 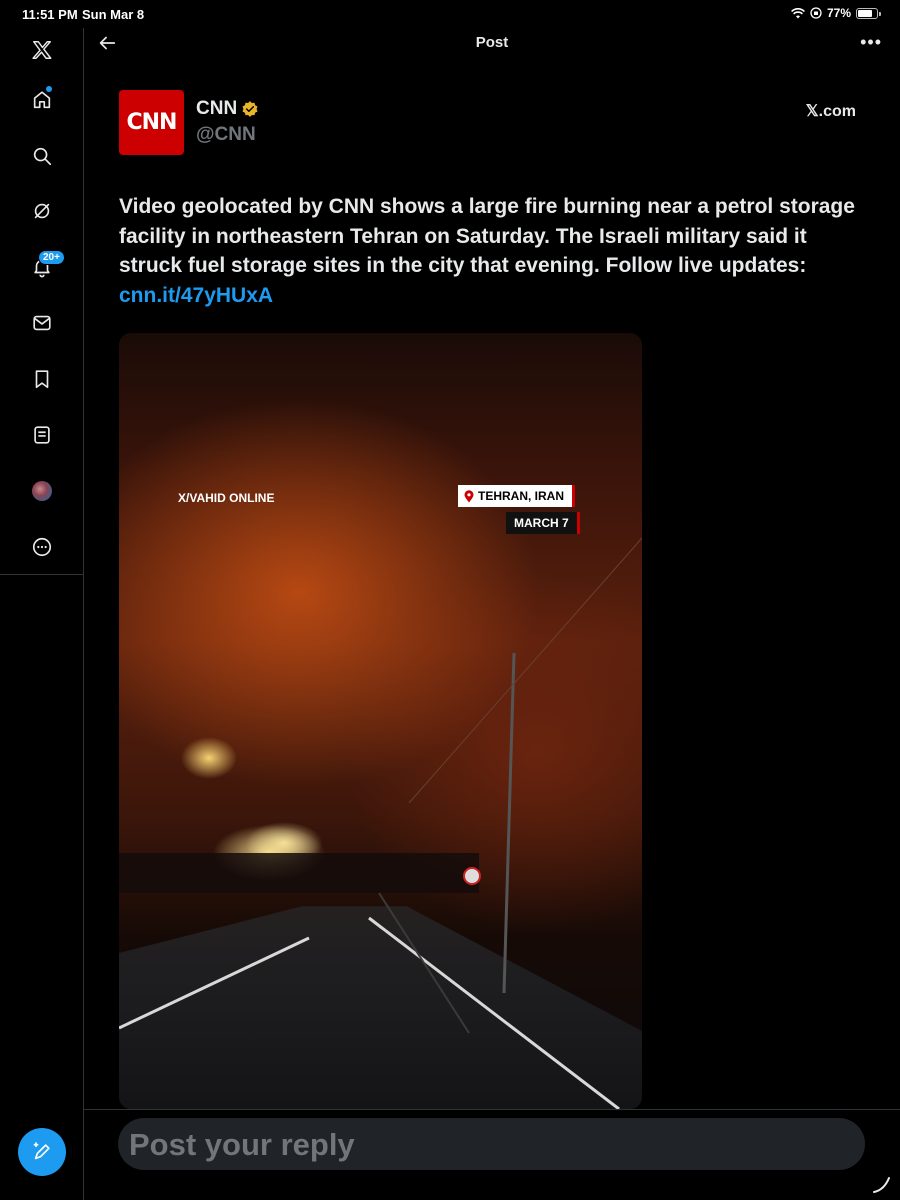 I want to click on reply-divider, so click(x=492, y=1109).